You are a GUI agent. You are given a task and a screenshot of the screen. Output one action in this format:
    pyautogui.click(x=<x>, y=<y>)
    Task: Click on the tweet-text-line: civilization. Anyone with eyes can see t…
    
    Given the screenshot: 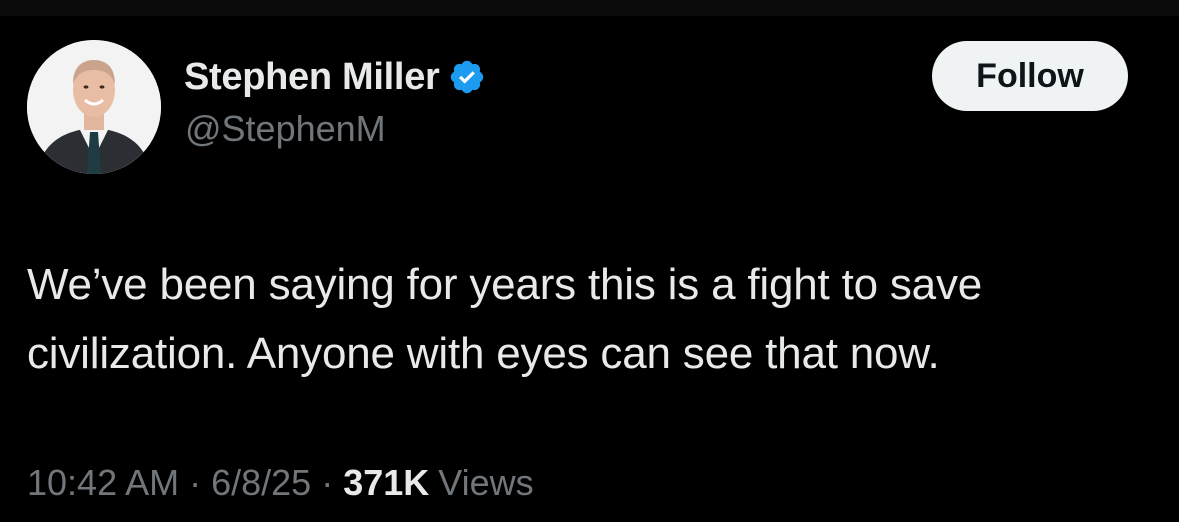 What is the action you would take?
    pyautogui.click(x=483, y=353)
    